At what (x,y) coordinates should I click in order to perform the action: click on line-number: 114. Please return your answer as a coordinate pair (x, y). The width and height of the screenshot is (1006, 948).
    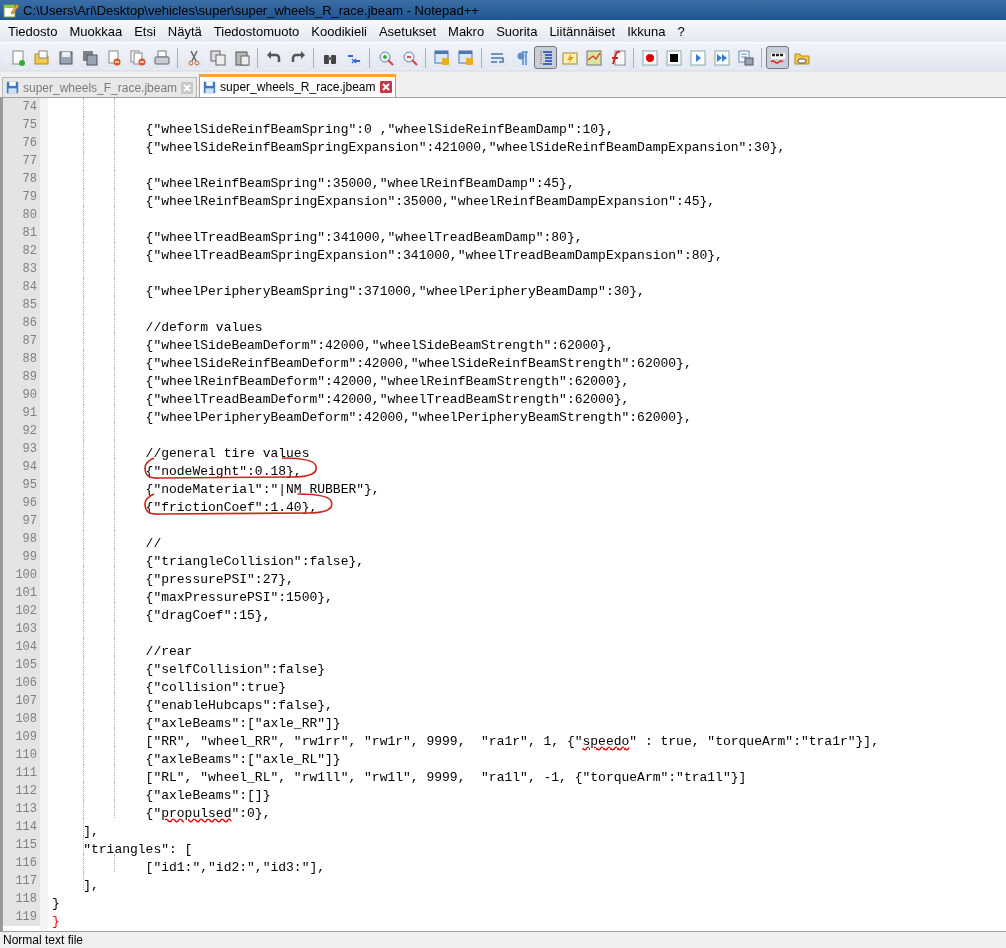
    Looking at the image, I should click on (21, 827).